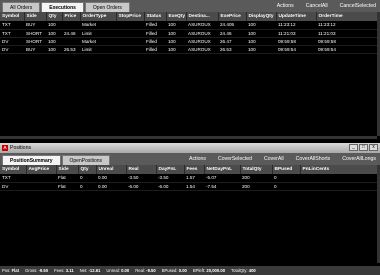 Image resolution: width=380 pixels, height=275 pixels. Describe the element at coordinates (71, 16) in the screenshot. I see `col-price: Price` at that location.